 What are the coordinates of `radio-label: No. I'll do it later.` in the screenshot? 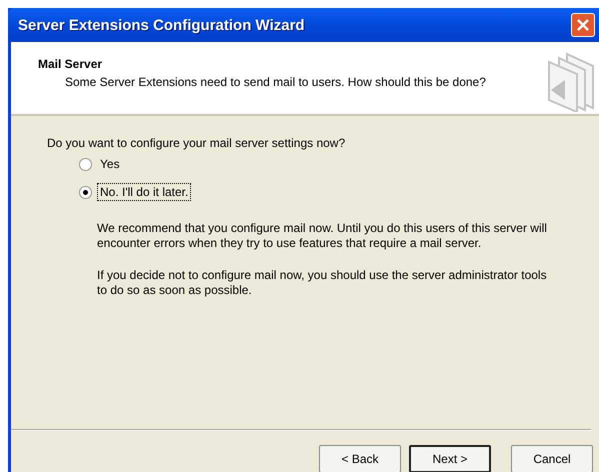 It's located at (144, 192).